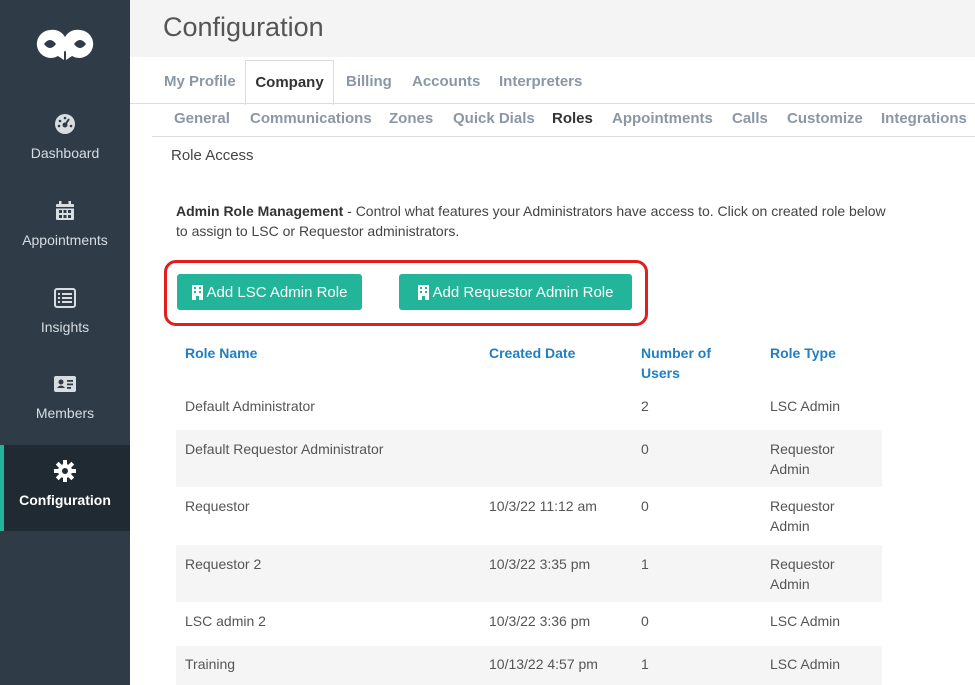 Image resolution: width=975 pixels, height=685 pixels. What do you see at coordinates (563, 136) in the screenshot?
I see `subtabs-divider` at bounding box center [563, 136].